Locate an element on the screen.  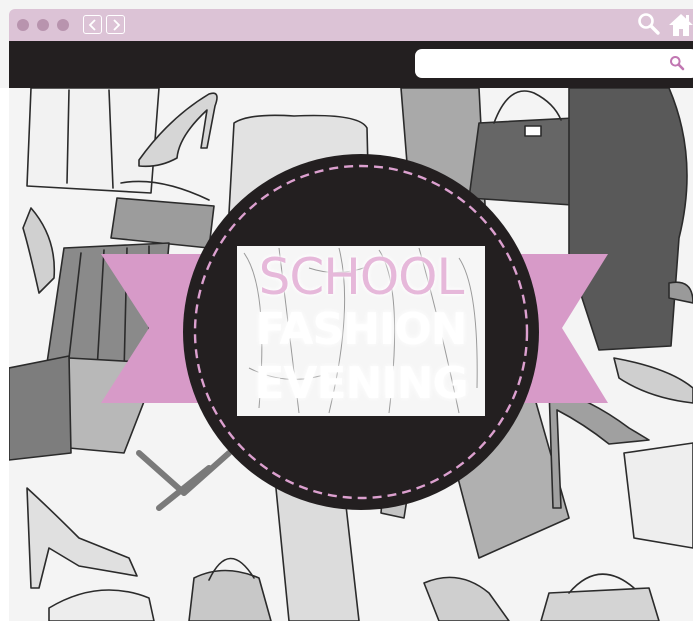
home-button is located at coordinates (680, 27).